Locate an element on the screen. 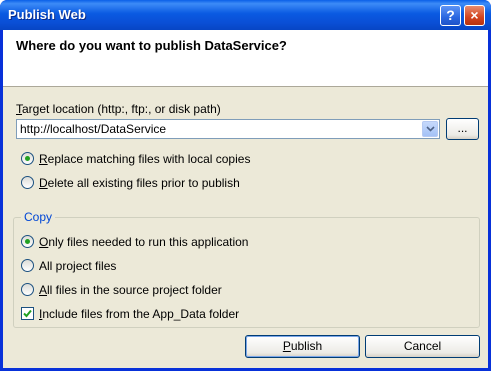 The width and height of the screenshot is (491, 371). include-app-data-checkbox is located at coordinates (27, 313).